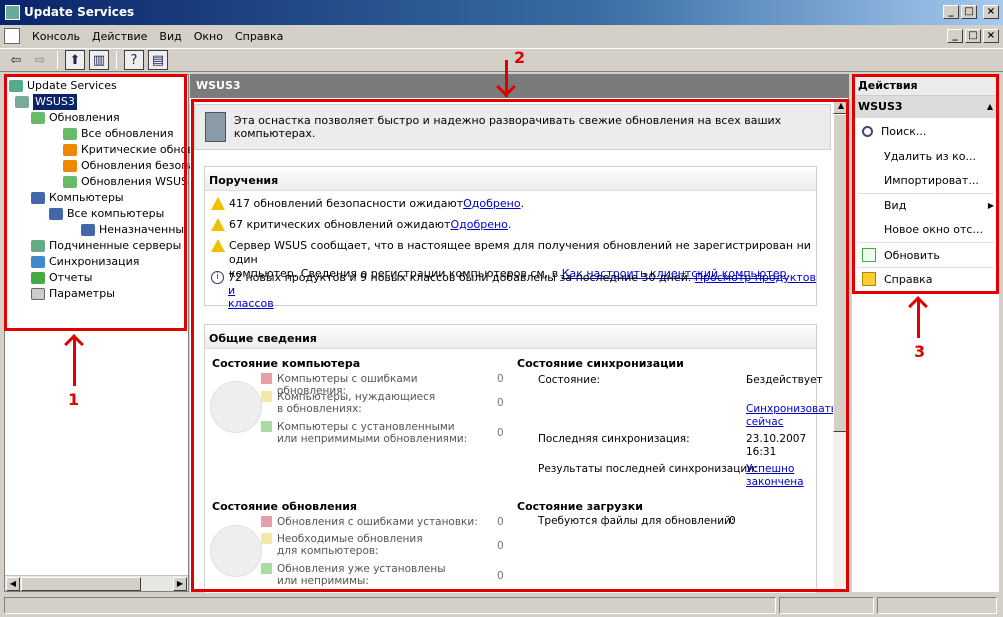 The width and height of the screenshot is (1003, 617). Describe the element at coordinates (969, 12) in the screenshot. I see `maximize-button: □` at that location.